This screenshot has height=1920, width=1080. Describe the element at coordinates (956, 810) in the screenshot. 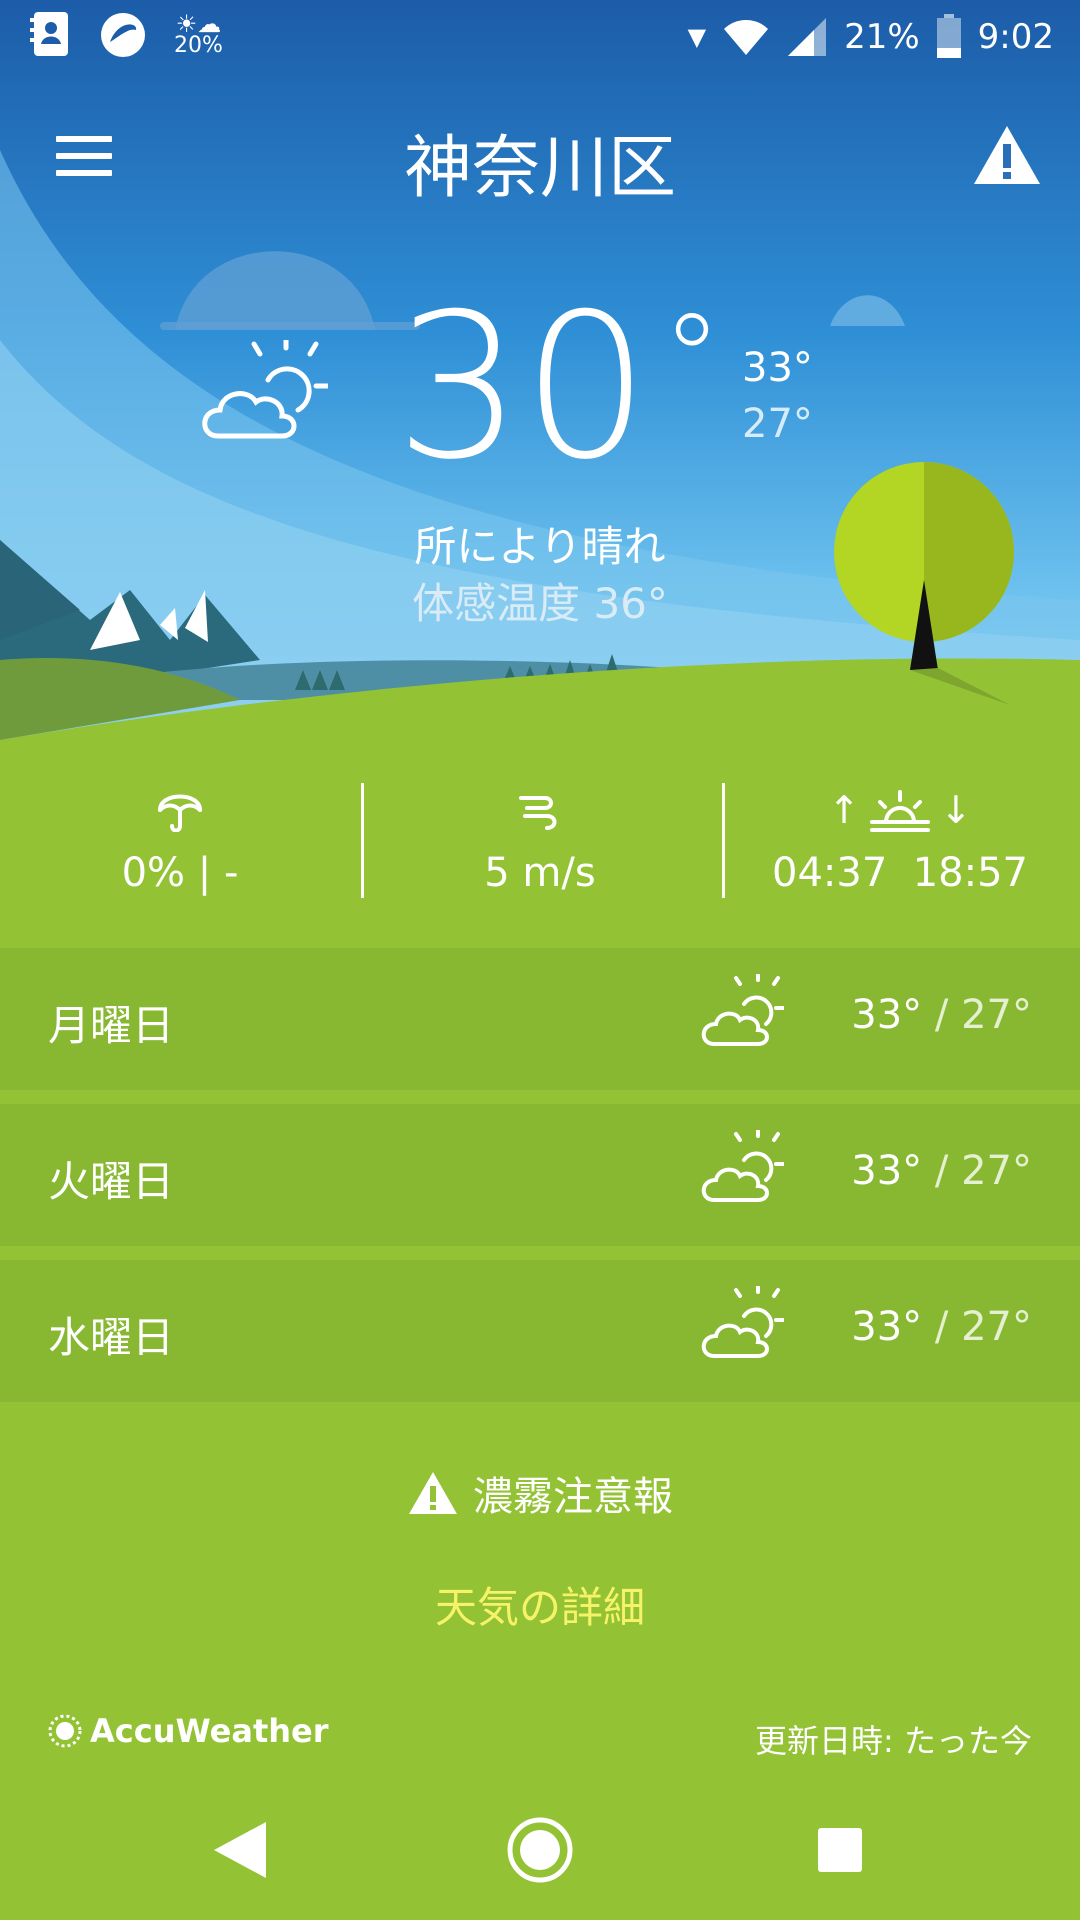

I see `sunset-arrow-icon: ↓` at that location.